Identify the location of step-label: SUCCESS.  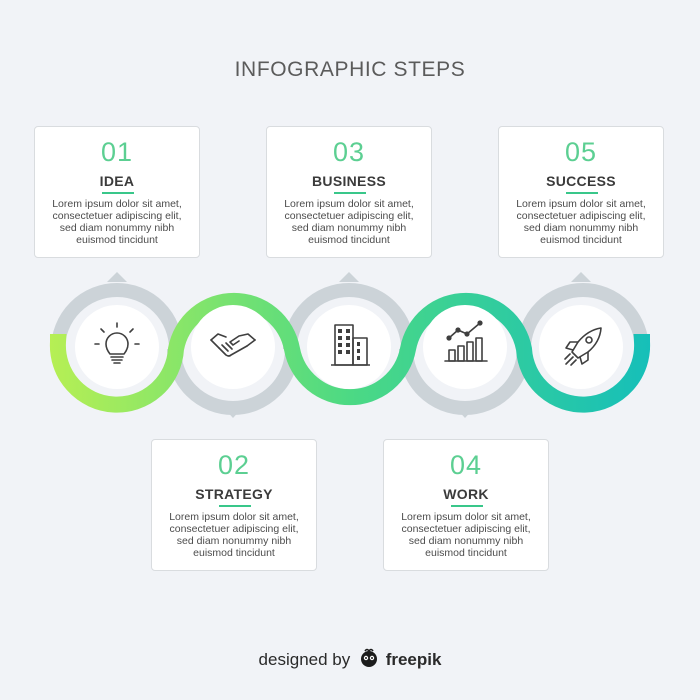
(581, 181).